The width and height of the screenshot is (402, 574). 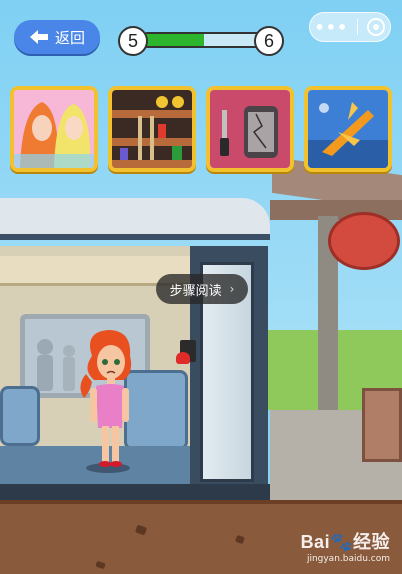 What do you see at coordinates (376, 27) in the screenshot?
I see `close-target-icon` at bounding box center [376, 27].